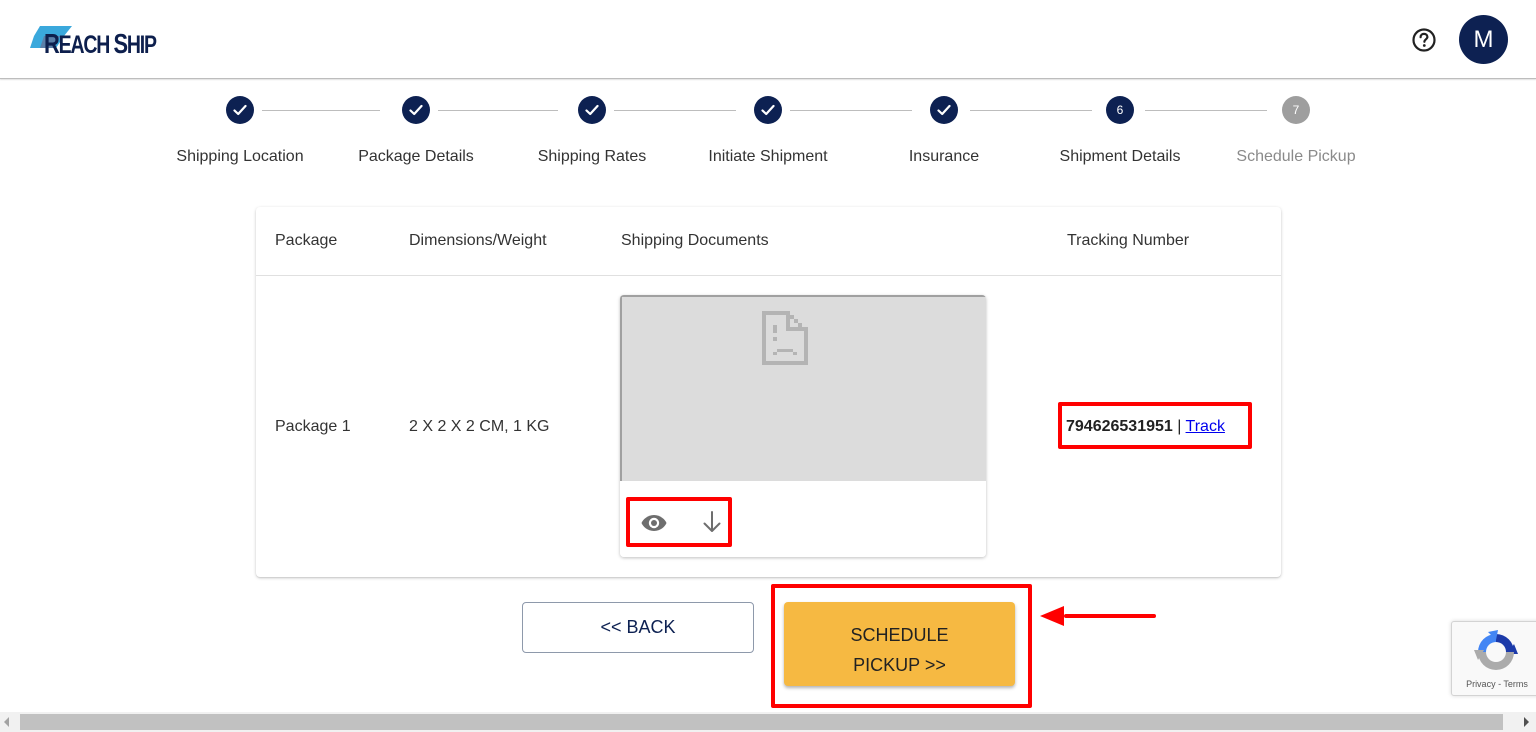 This screenshot has height=732, width=1536. What do you see at coordinates (1483, 39) in the screenshot?
I see `user-avatar: M` at bounding box center [1483, 39].